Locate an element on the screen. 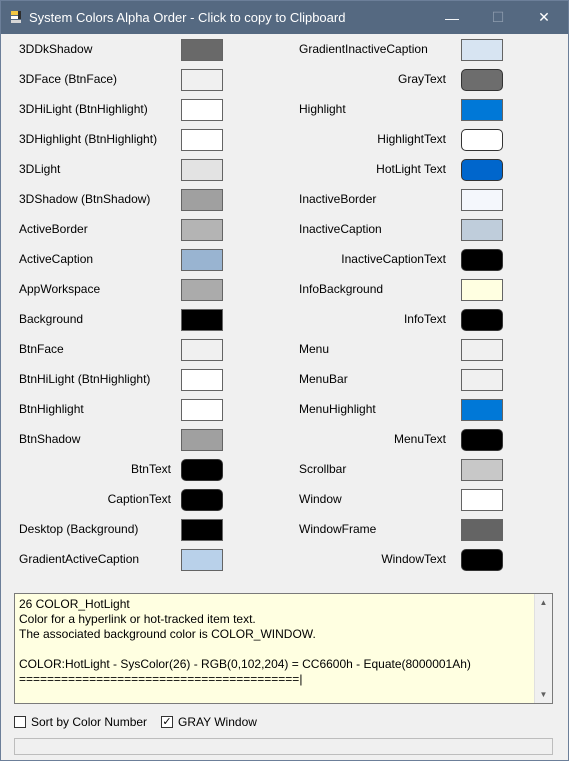 The width and height of the screenshot is (569, 761). left-row: AppWorkspace is located at coordinates (121, 291).